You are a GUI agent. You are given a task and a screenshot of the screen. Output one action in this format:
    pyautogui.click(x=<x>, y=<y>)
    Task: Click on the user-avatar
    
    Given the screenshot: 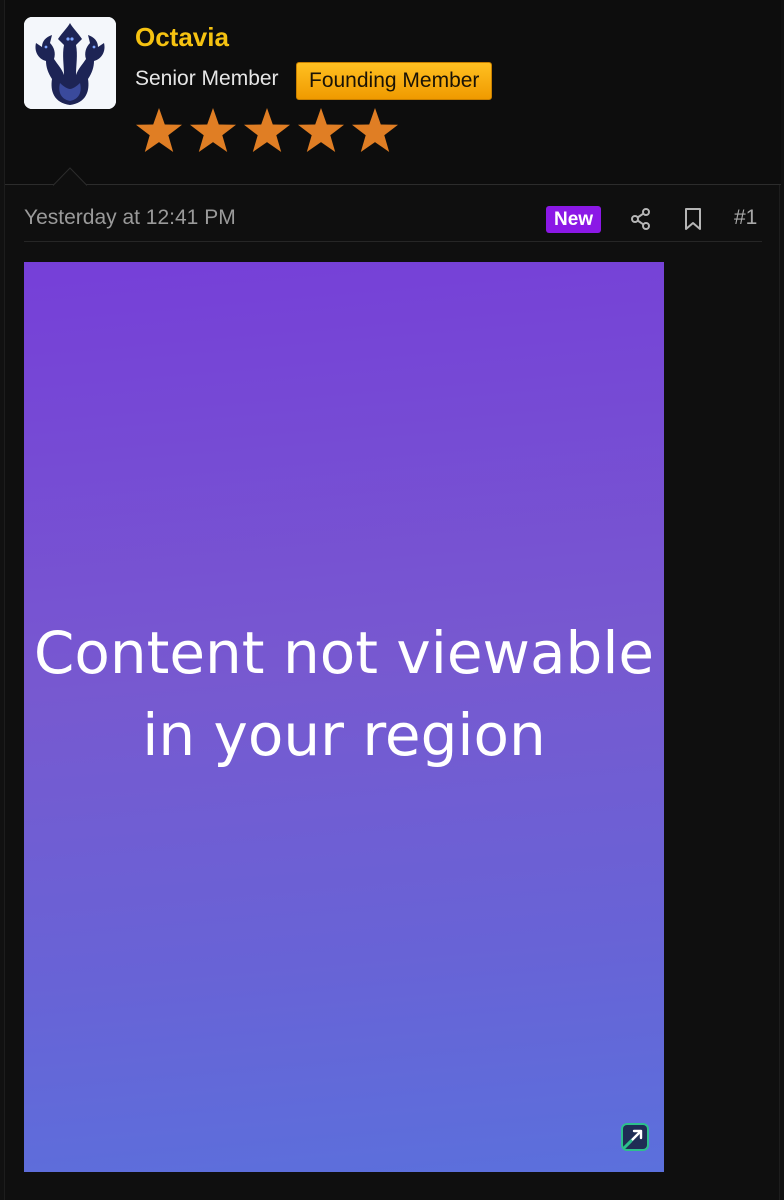 What is the action you would take?
    pyautogui.click(x=70, y=63)
    